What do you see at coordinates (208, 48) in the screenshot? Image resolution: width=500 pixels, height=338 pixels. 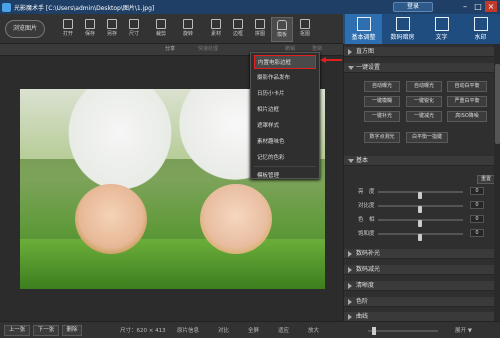 I see `fast-process-button: 快速处理` at bounding box center [208, 48].